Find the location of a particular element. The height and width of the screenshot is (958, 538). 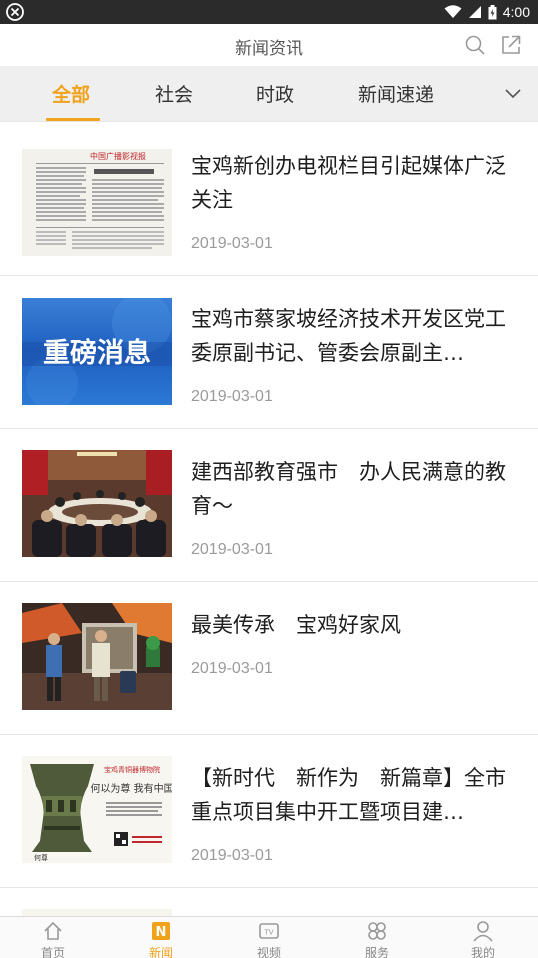

signal-icon is located at coordinates (474, 12).